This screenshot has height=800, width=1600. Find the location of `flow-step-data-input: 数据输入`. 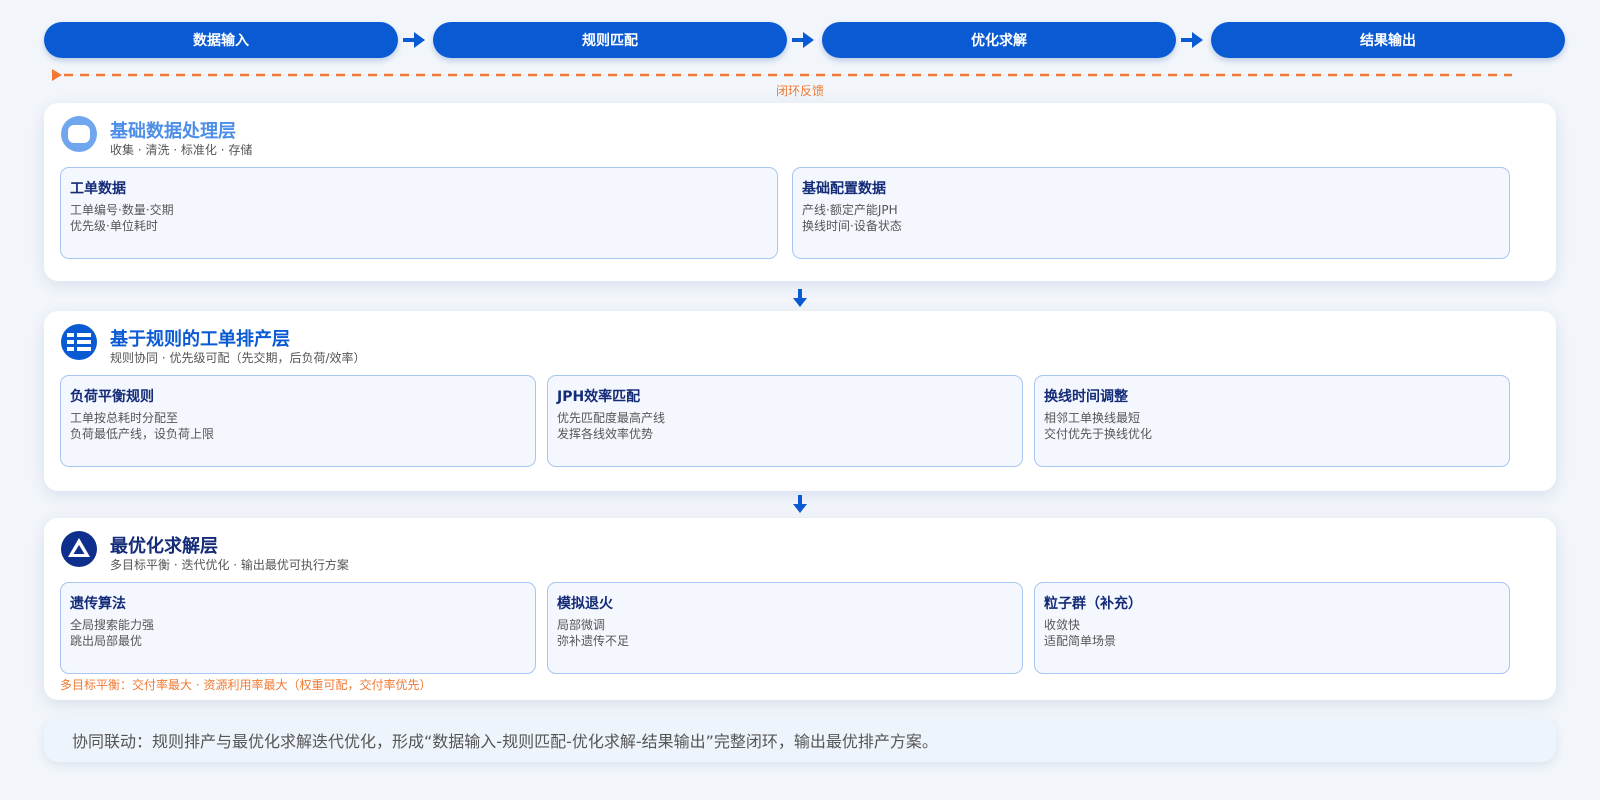

flow-step-data-input: 数据输入 is located at coordinates (221, 40).